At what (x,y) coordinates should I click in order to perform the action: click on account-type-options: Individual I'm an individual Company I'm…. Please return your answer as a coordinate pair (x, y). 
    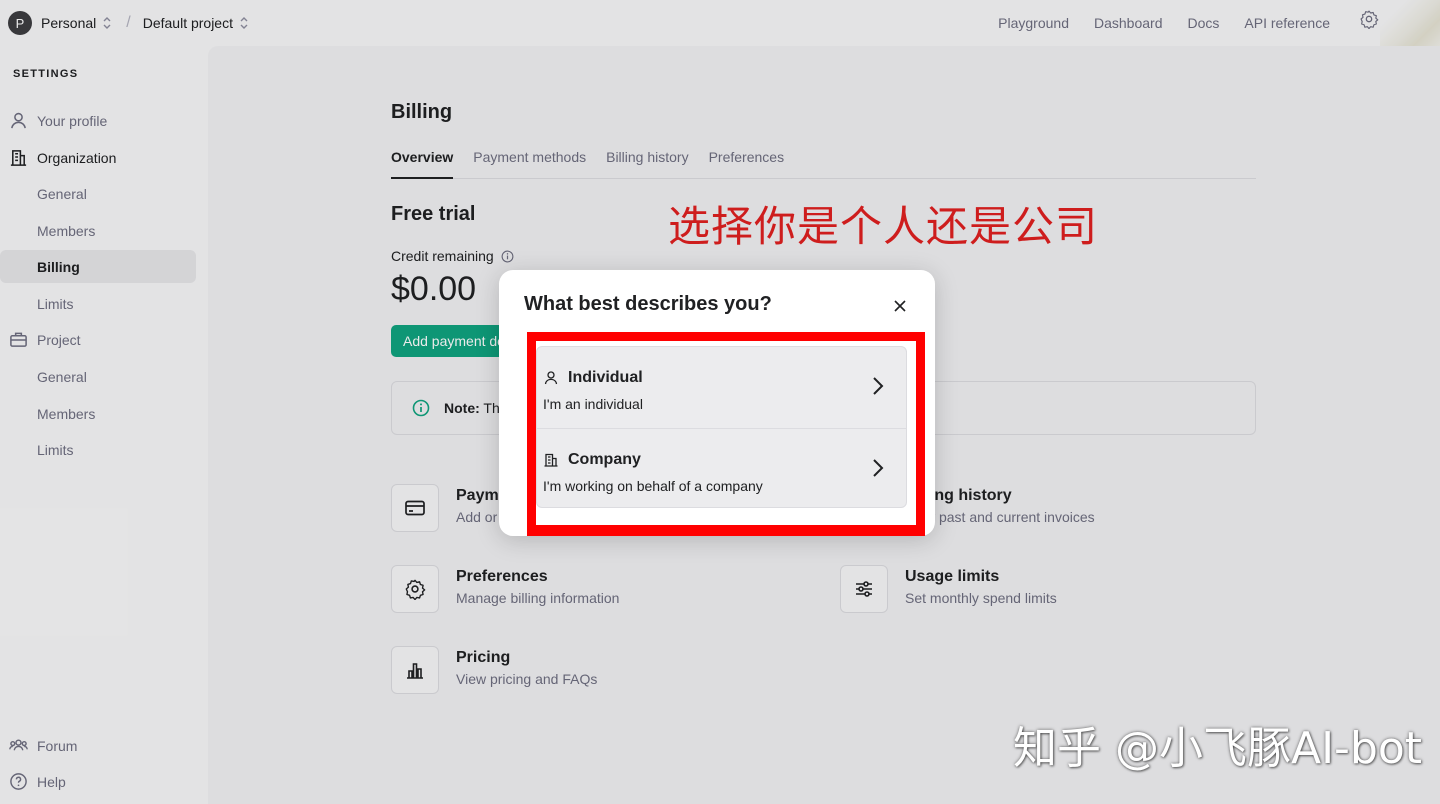
    Looking at the image, I should click on (721, 427).